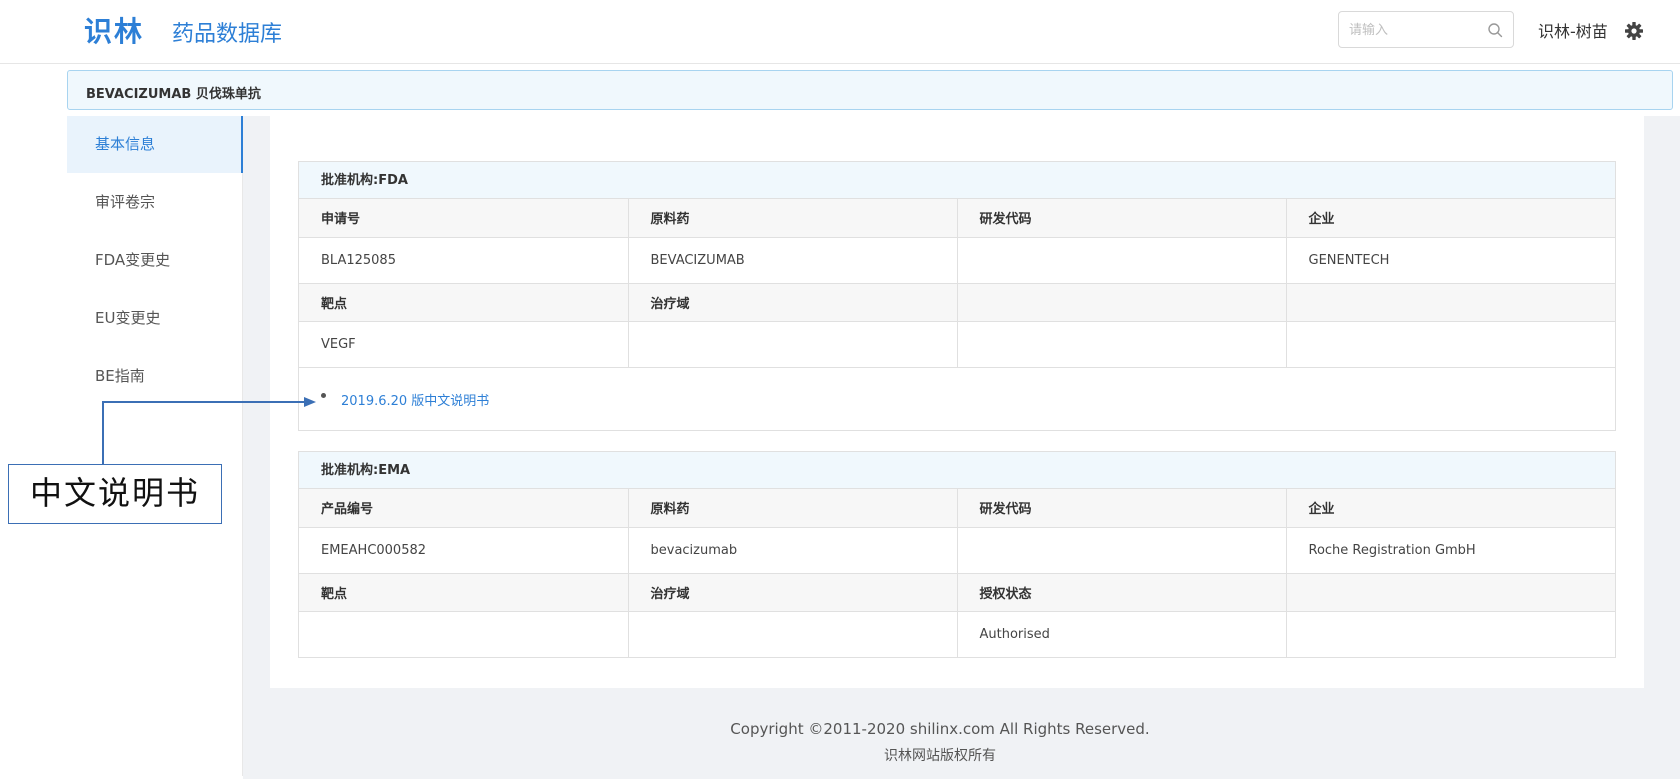 This screenshot has height=779, width=1680. I want to click on table-row: VEGF, so click(957, 344).